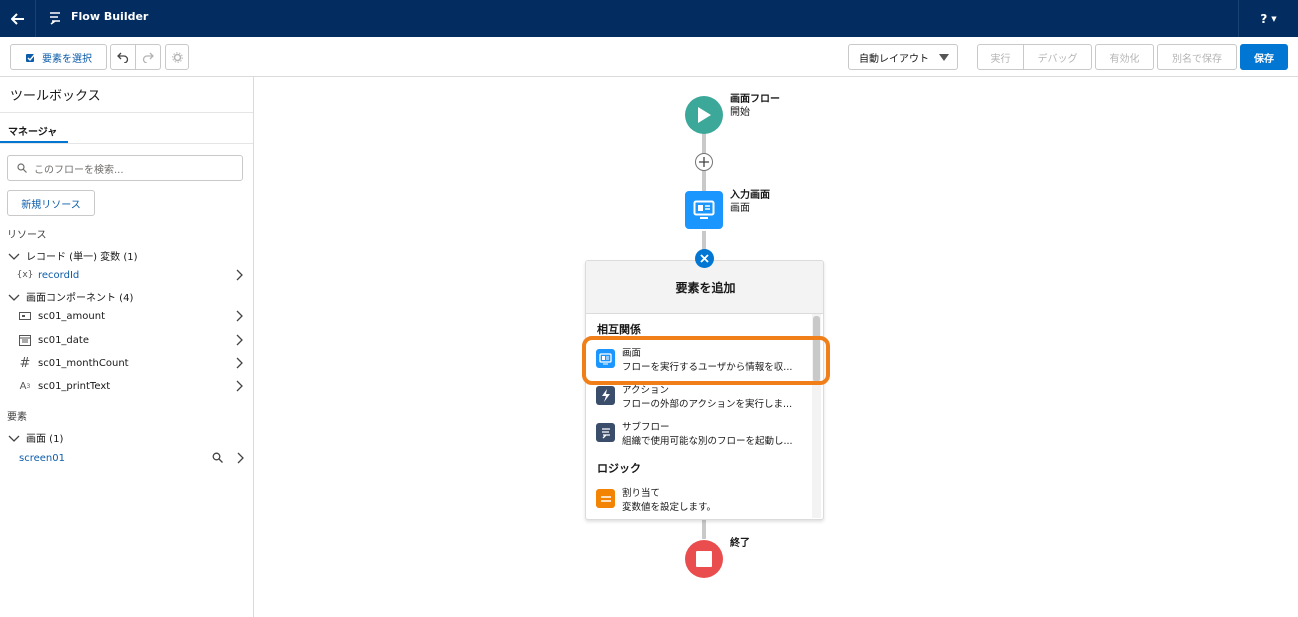 This screenshot has height=617, width=1298. I want to click on elements-section-label: 要素, so click(17, 417).